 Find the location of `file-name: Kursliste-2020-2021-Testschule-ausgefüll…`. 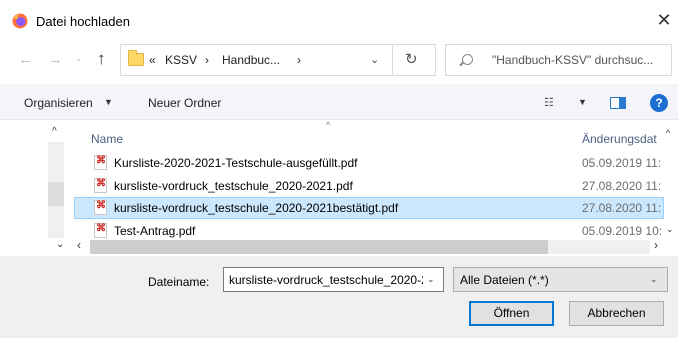

file-name: Kursliste-2020-2021-Testschule-ausgefüll… is located at coordinates (236, 163).